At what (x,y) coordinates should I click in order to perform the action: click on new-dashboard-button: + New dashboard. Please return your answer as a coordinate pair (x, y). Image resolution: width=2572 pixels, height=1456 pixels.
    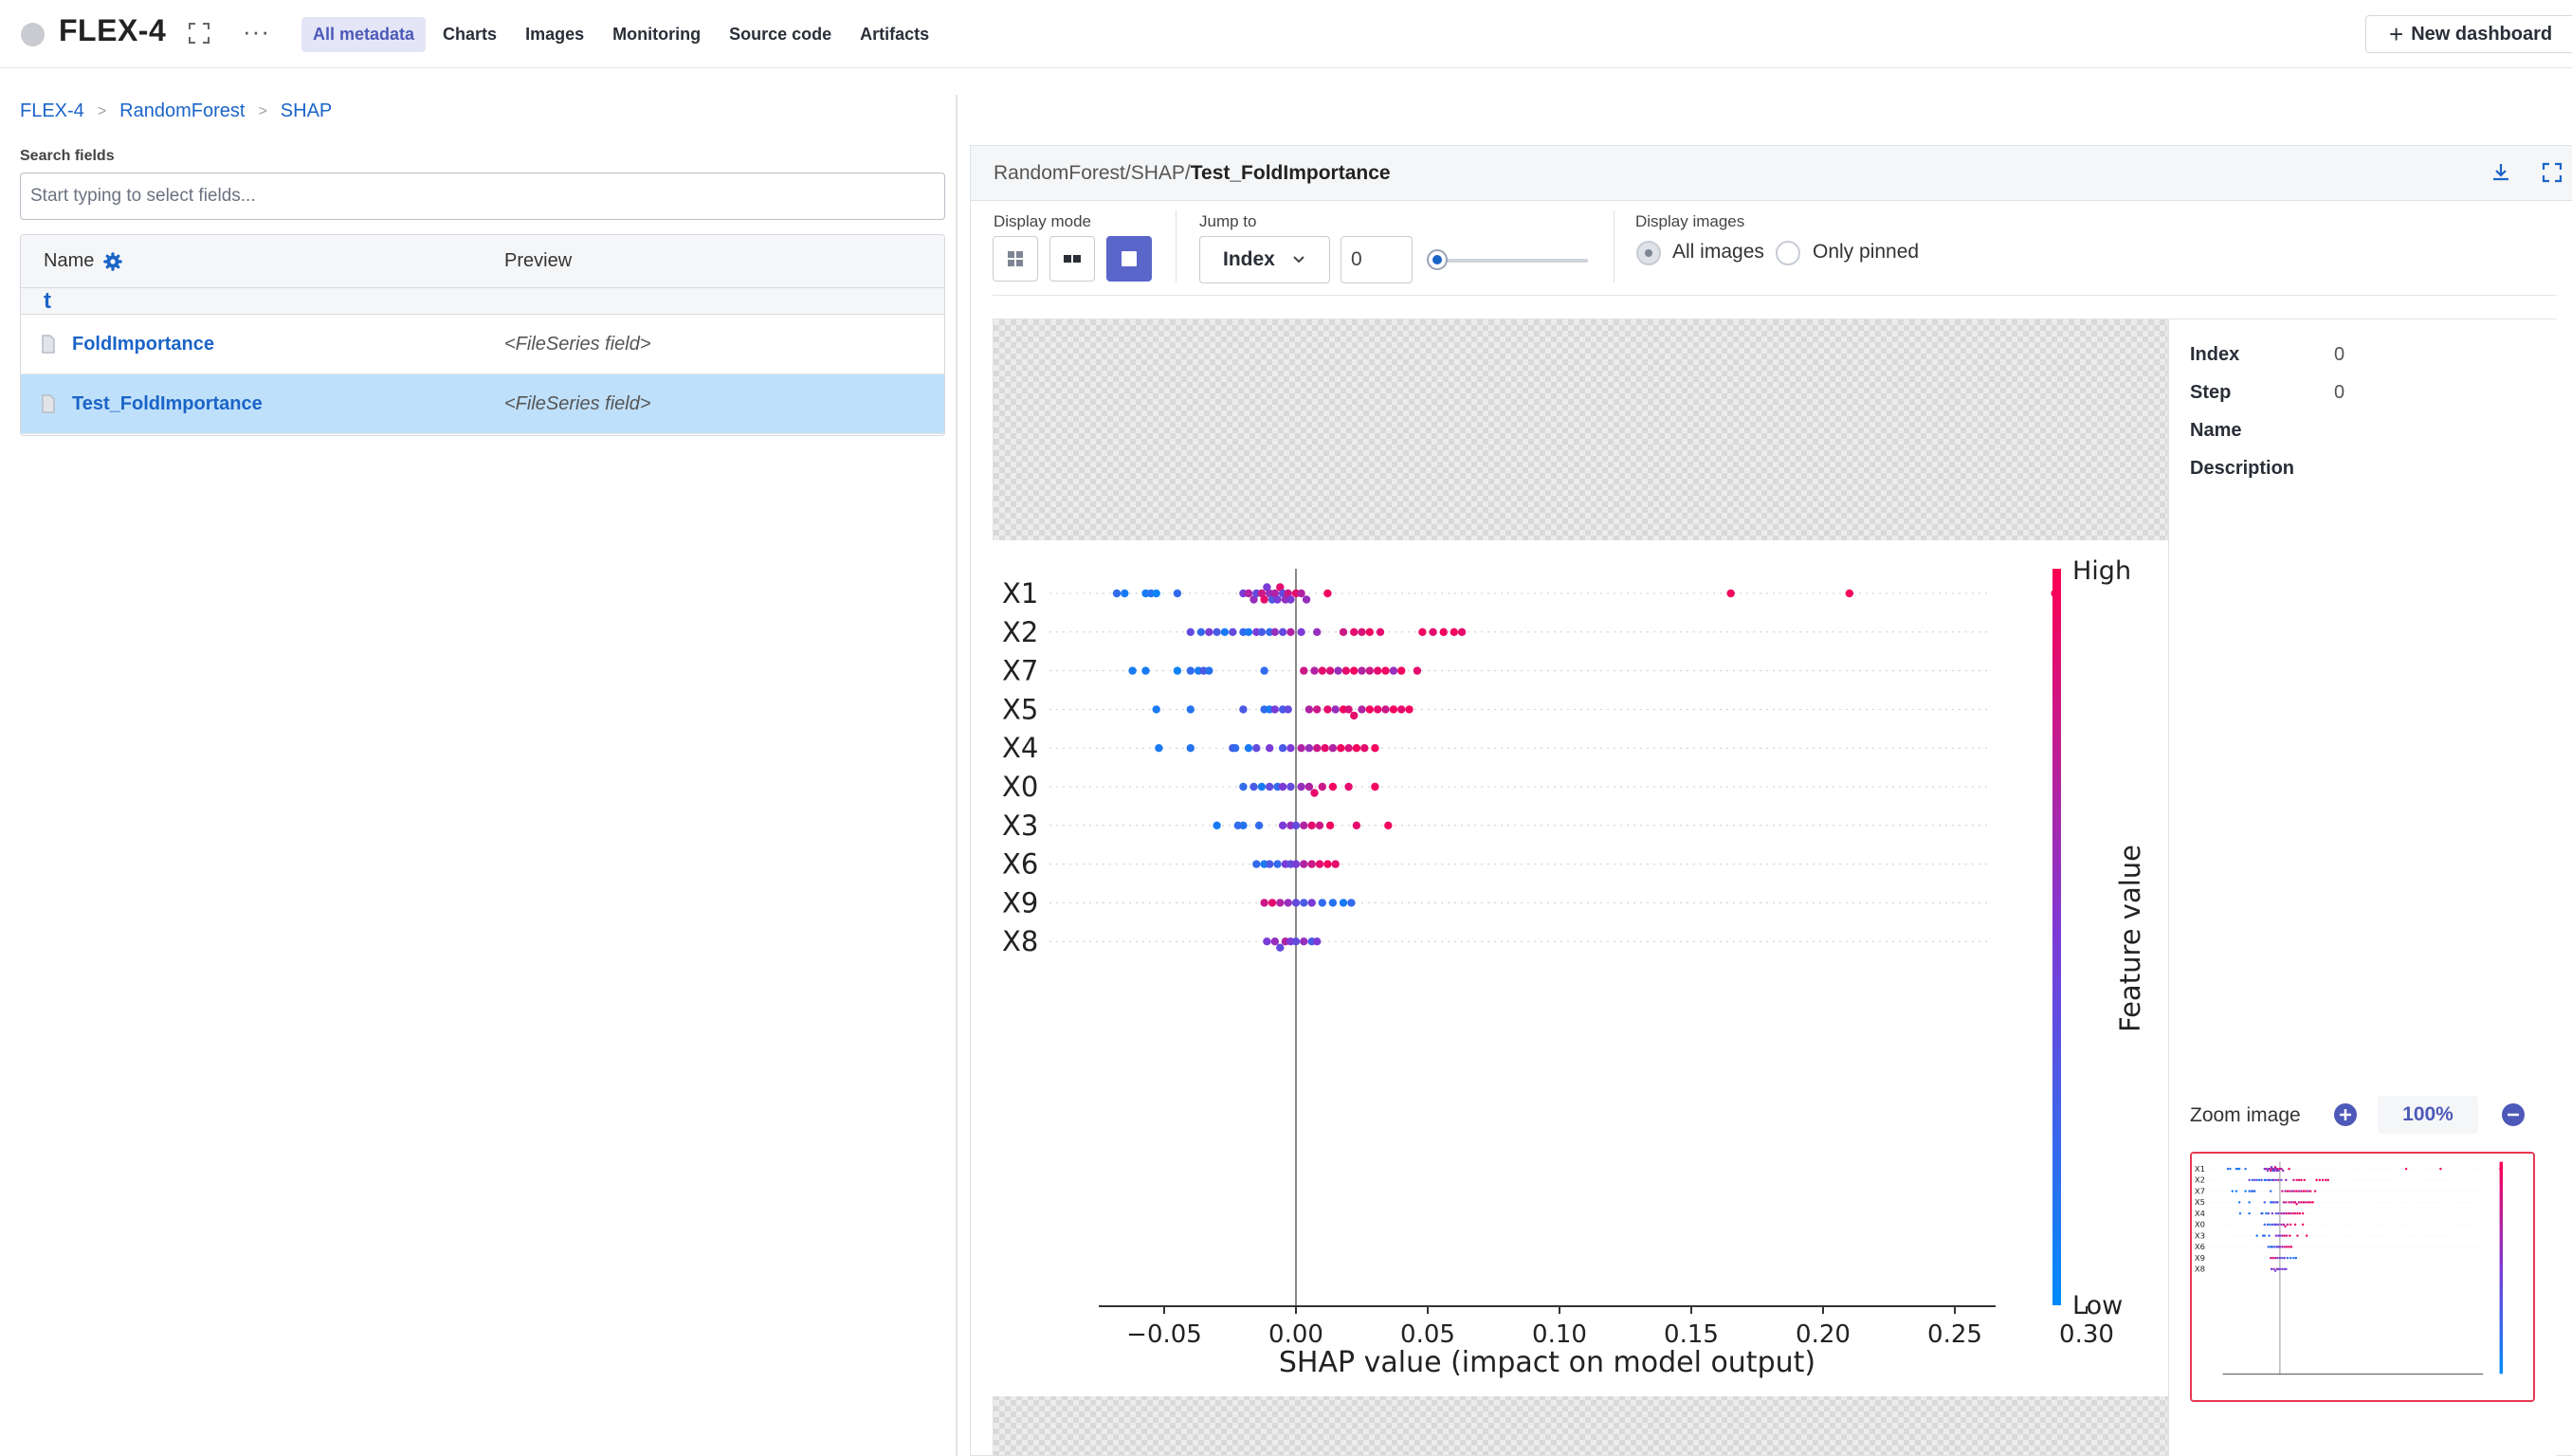
    Looking at the image, I should click on (2468, 34).